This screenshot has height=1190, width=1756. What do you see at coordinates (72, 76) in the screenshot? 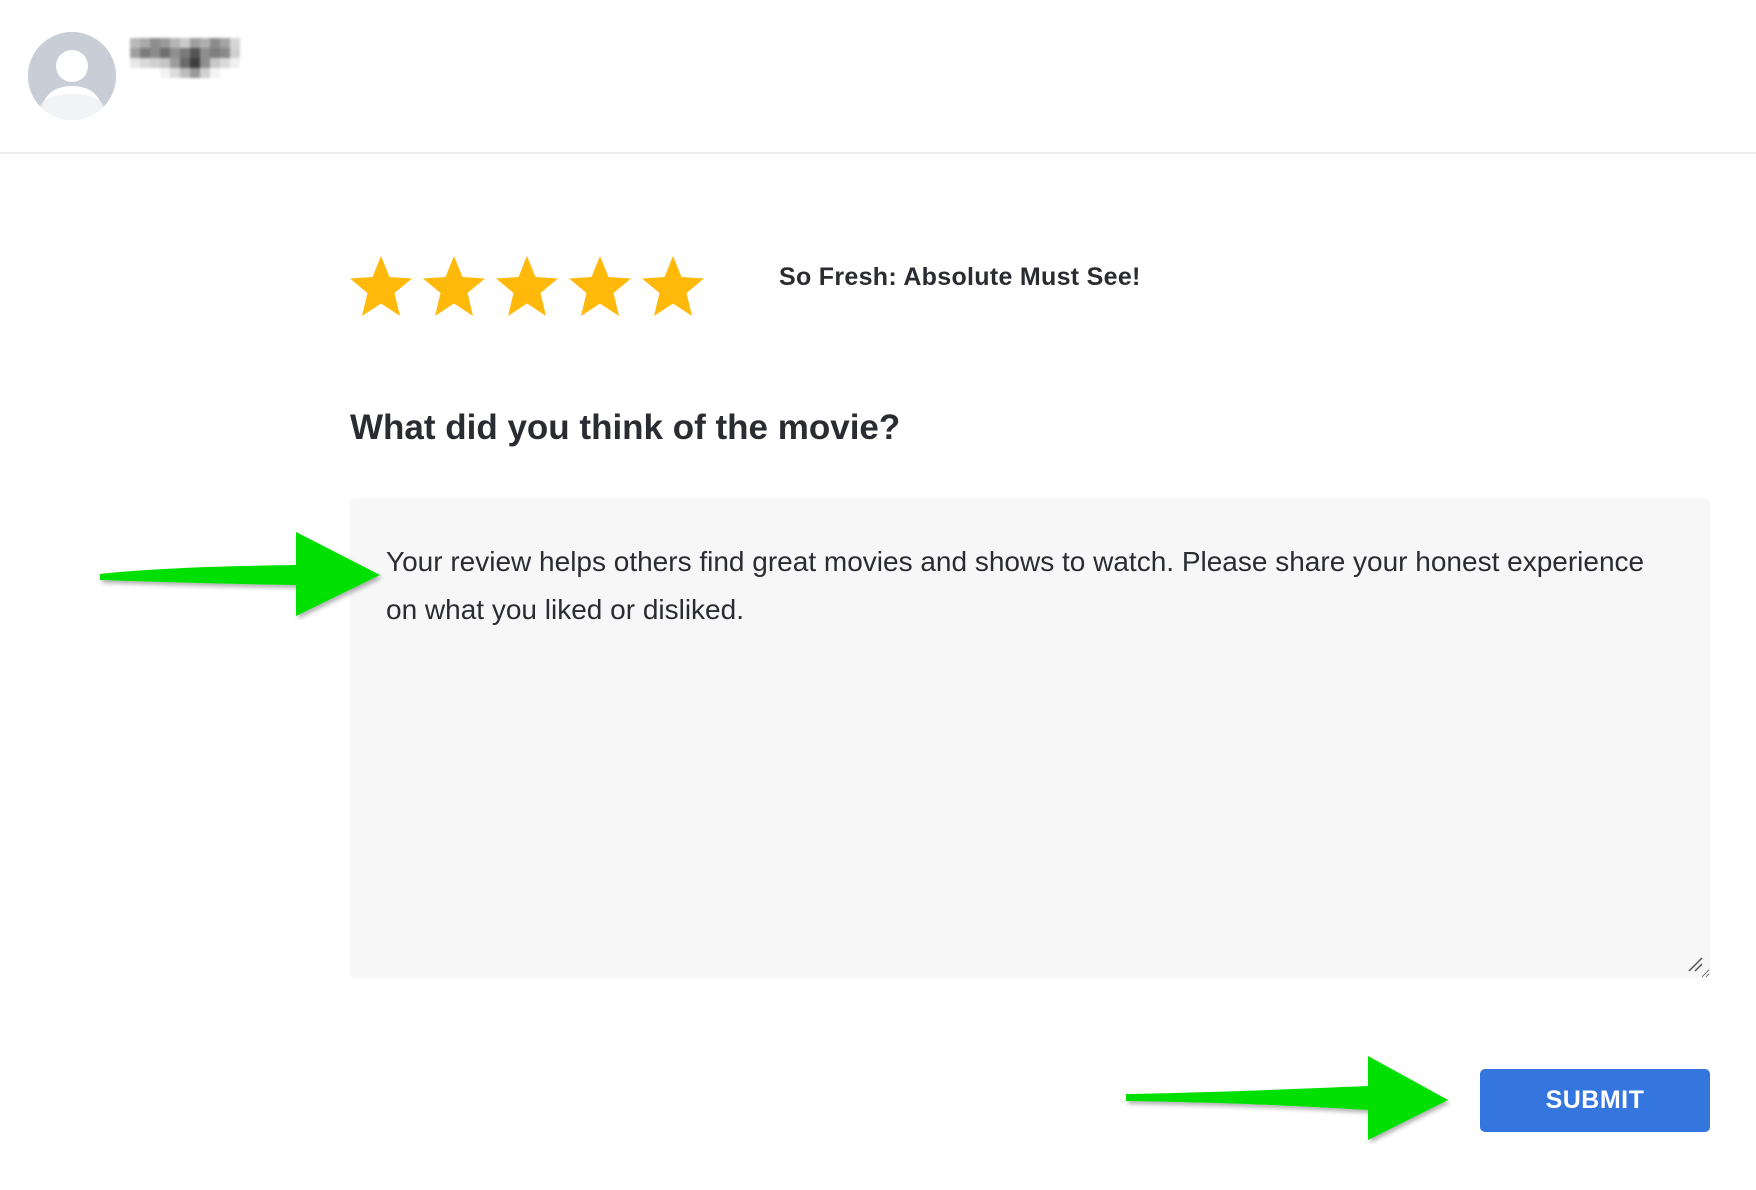
I see `user-avatar-icon` at bounding box center [72, 76].